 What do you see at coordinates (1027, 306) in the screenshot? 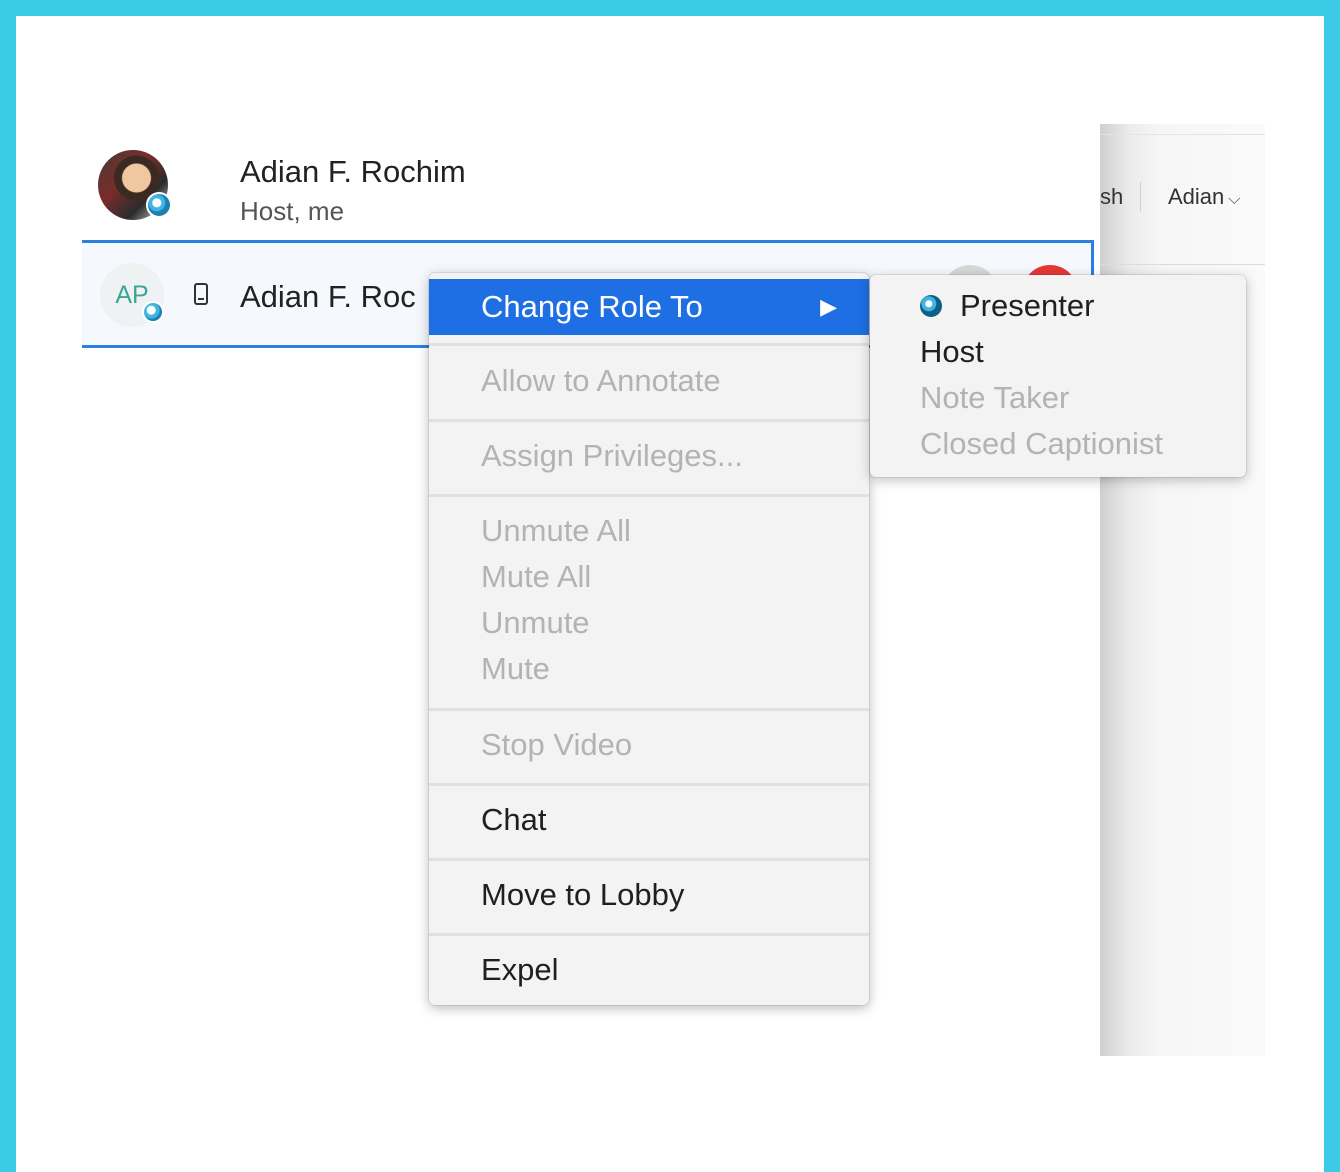
I see `submenu-item-presenter: Presenter` at bounding box center [1027, 306].